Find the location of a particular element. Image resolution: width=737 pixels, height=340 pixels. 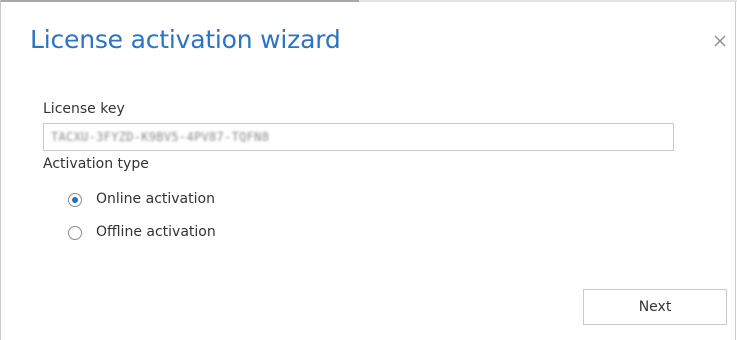

close-icon is located at coordinates (720, 41).